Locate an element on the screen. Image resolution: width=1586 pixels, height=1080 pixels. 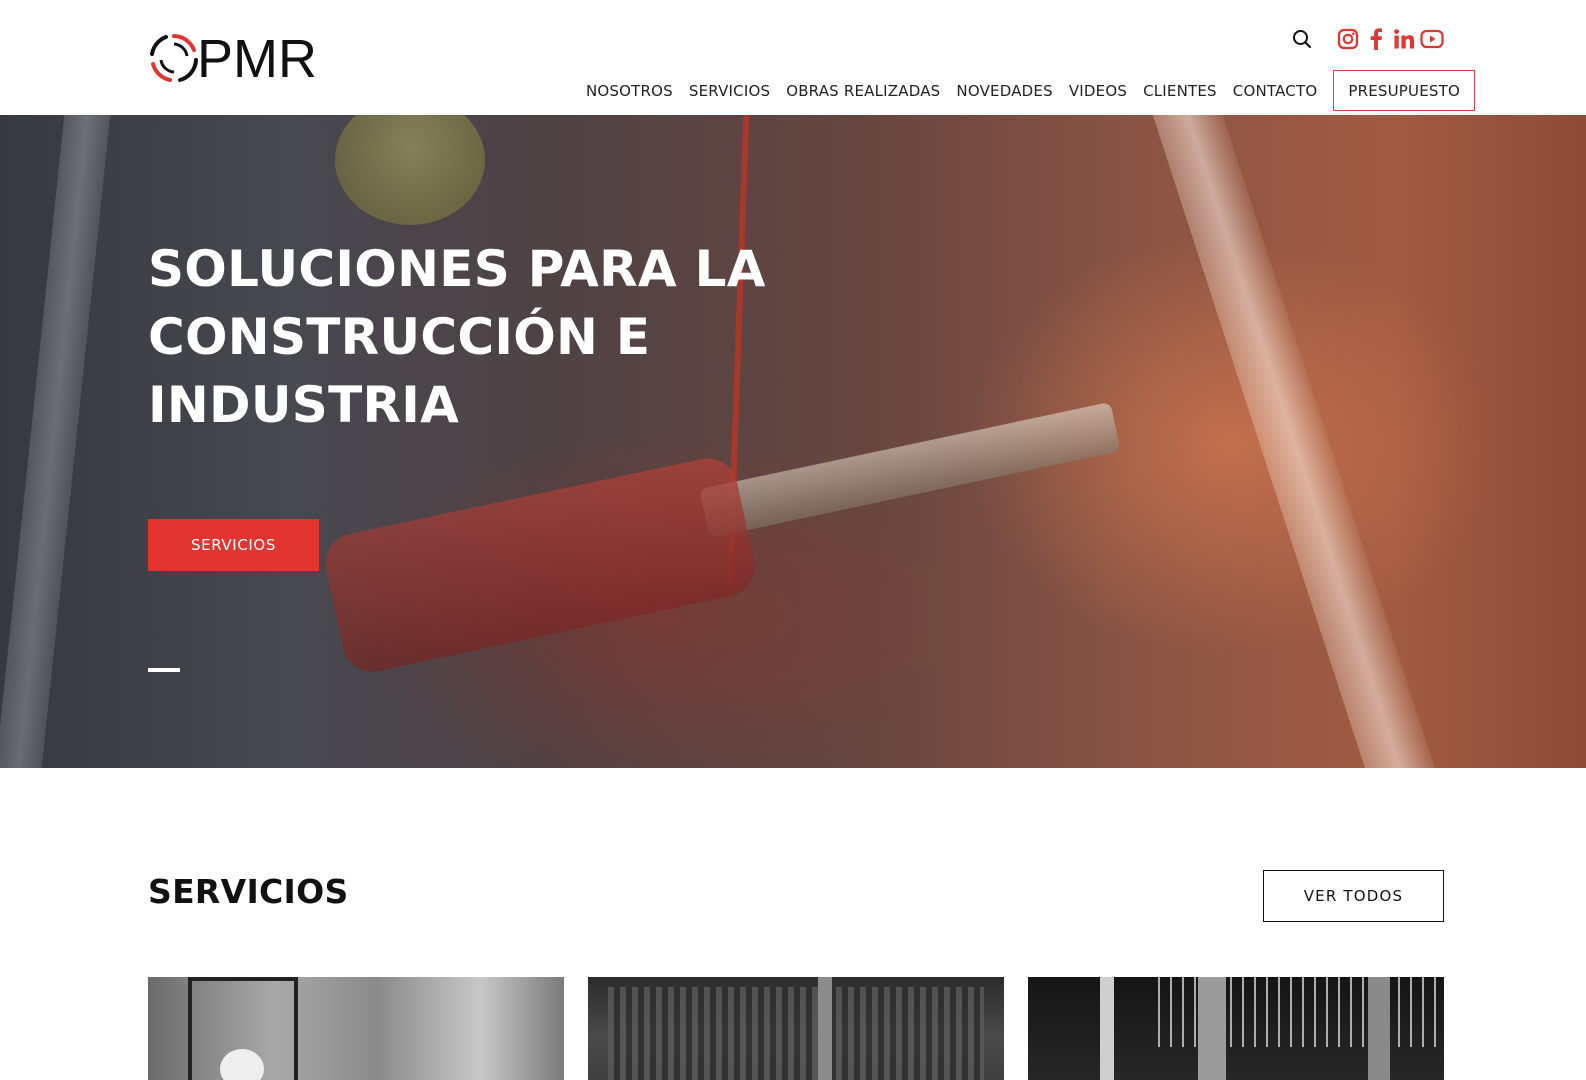
facebook-icon is located at coordinates (1376, 39).